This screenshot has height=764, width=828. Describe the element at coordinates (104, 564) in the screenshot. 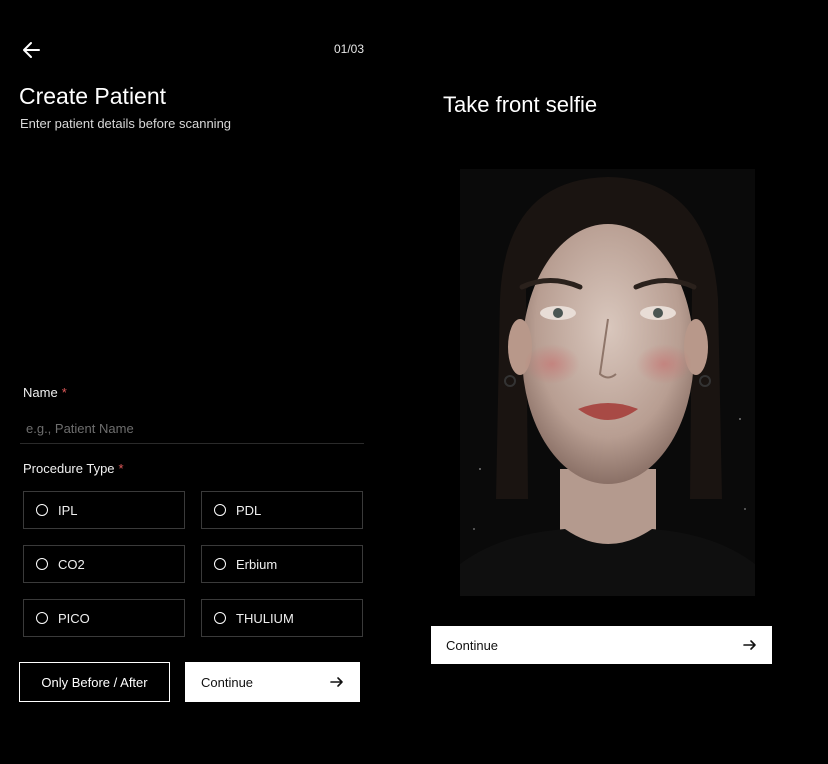

I see `procedure-option-co2: CO2` at that location.